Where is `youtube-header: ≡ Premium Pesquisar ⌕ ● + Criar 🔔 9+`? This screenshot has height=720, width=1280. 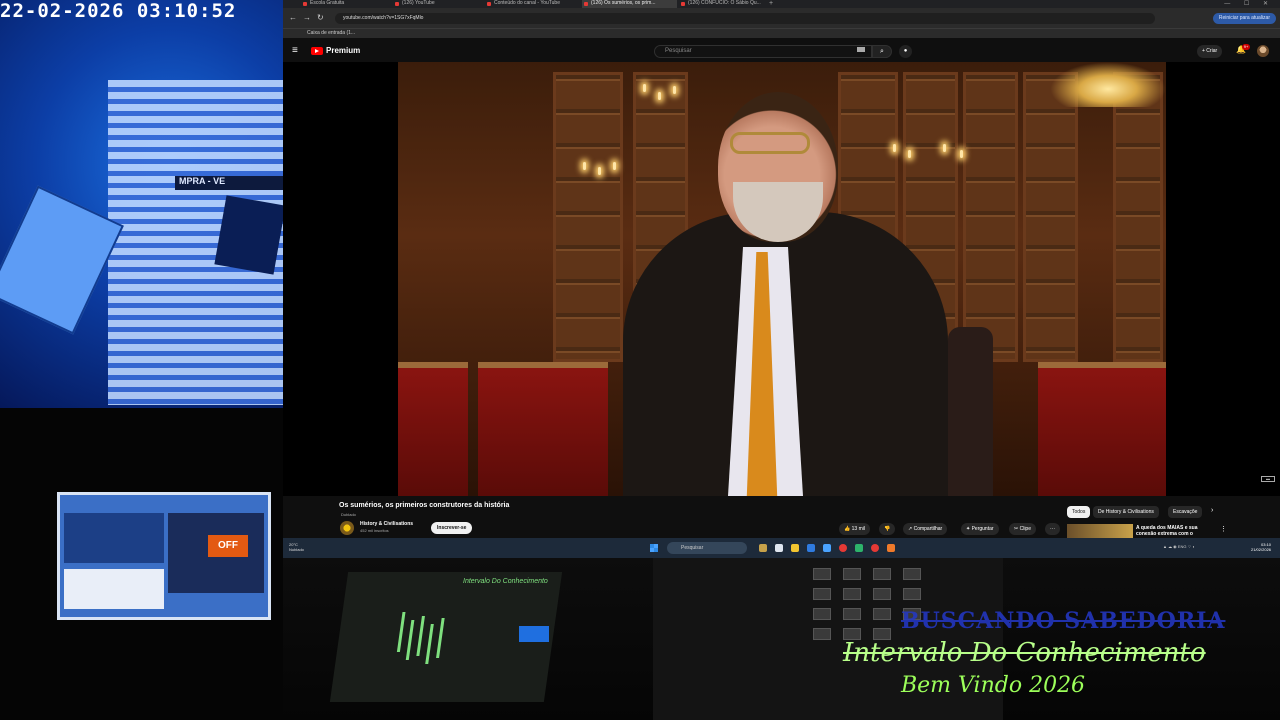 youtube-header: ≡ Premium Pesquisar ⌕ ● + Criar 🔔 9+ is located at coordinates (781, 51).